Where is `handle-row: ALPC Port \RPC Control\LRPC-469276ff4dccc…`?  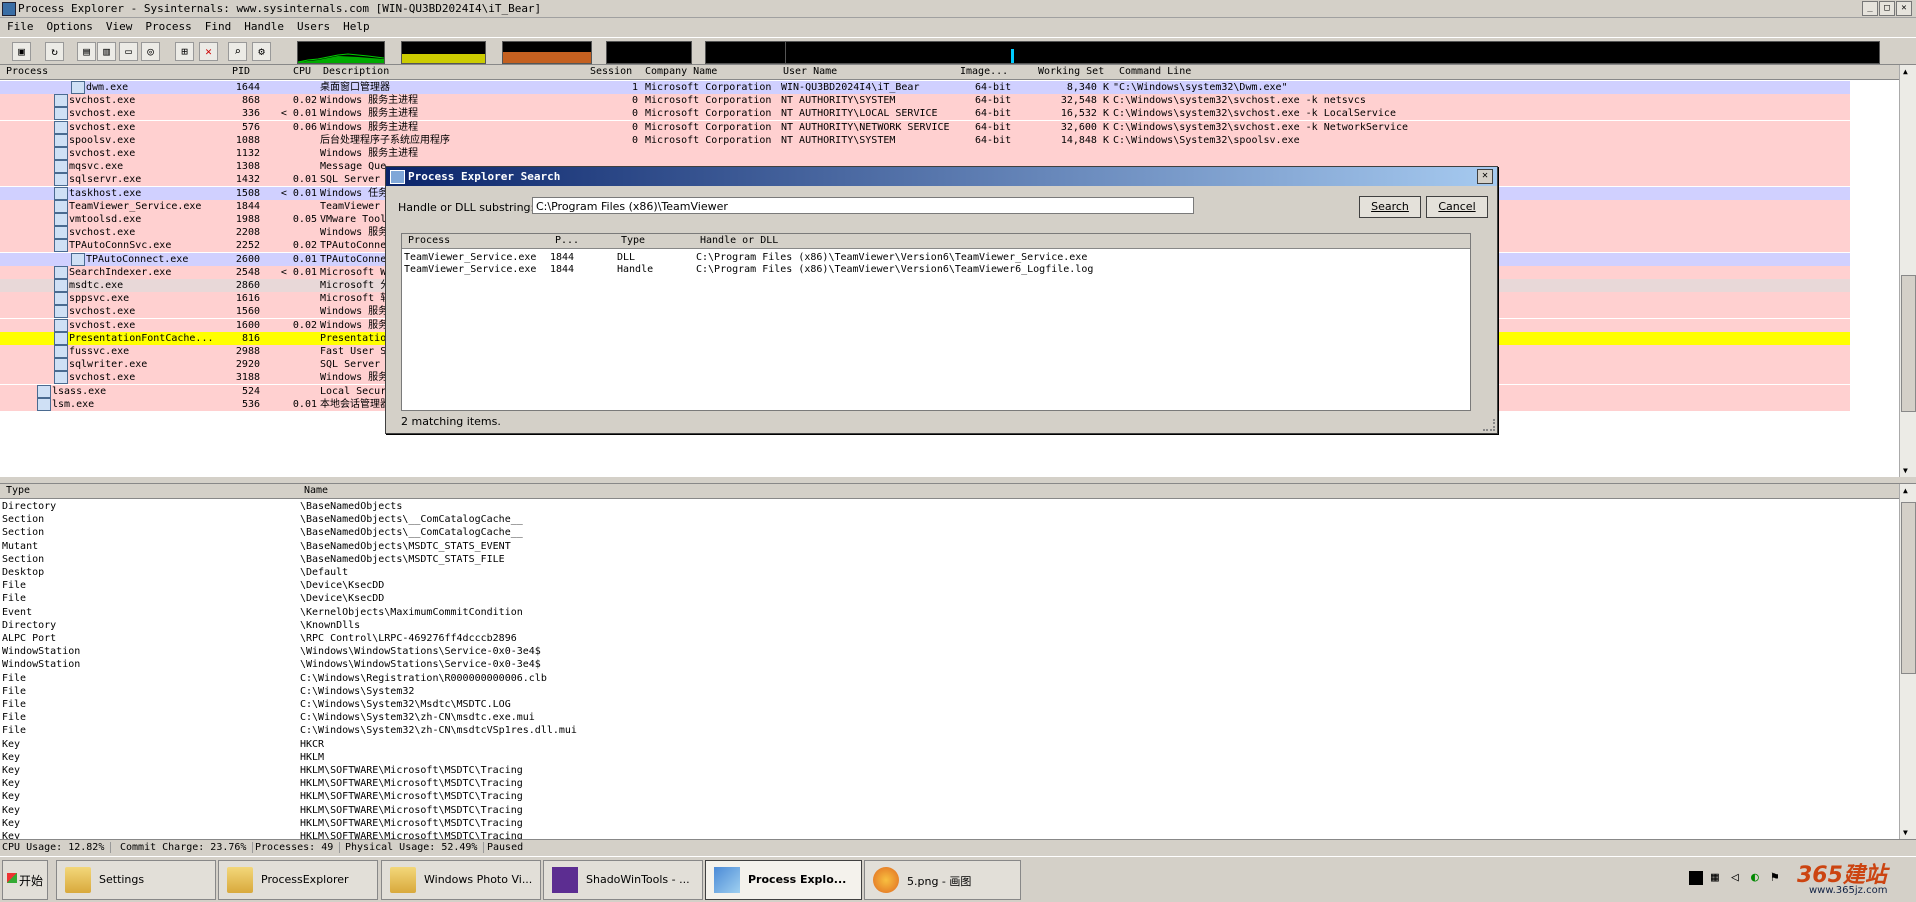 handle-row: ALPC Port \RPC Control\LRPC-469276ff4dccc… is located at coordinates (940, 638).